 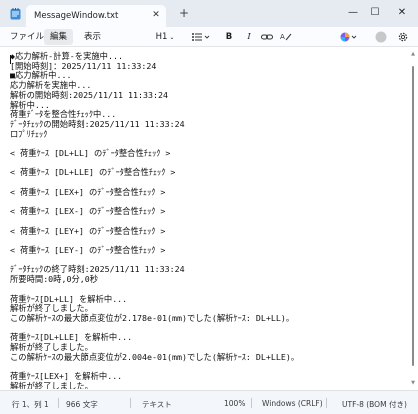 What do you see at coordinates (184, 13) in the screenshot?
I see `new-tab-plus-icon: +` at bounding box center [184, 13].